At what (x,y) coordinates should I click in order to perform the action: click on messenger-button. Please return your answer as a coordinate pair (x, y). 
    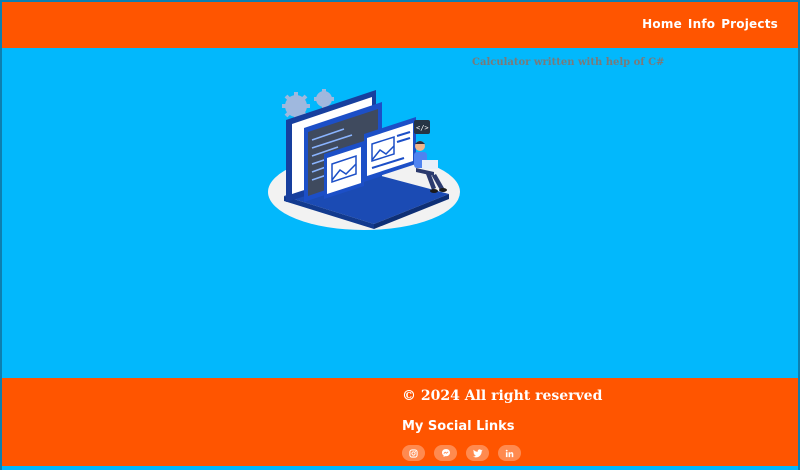
    Looking at the image, I should click on (445, 453).